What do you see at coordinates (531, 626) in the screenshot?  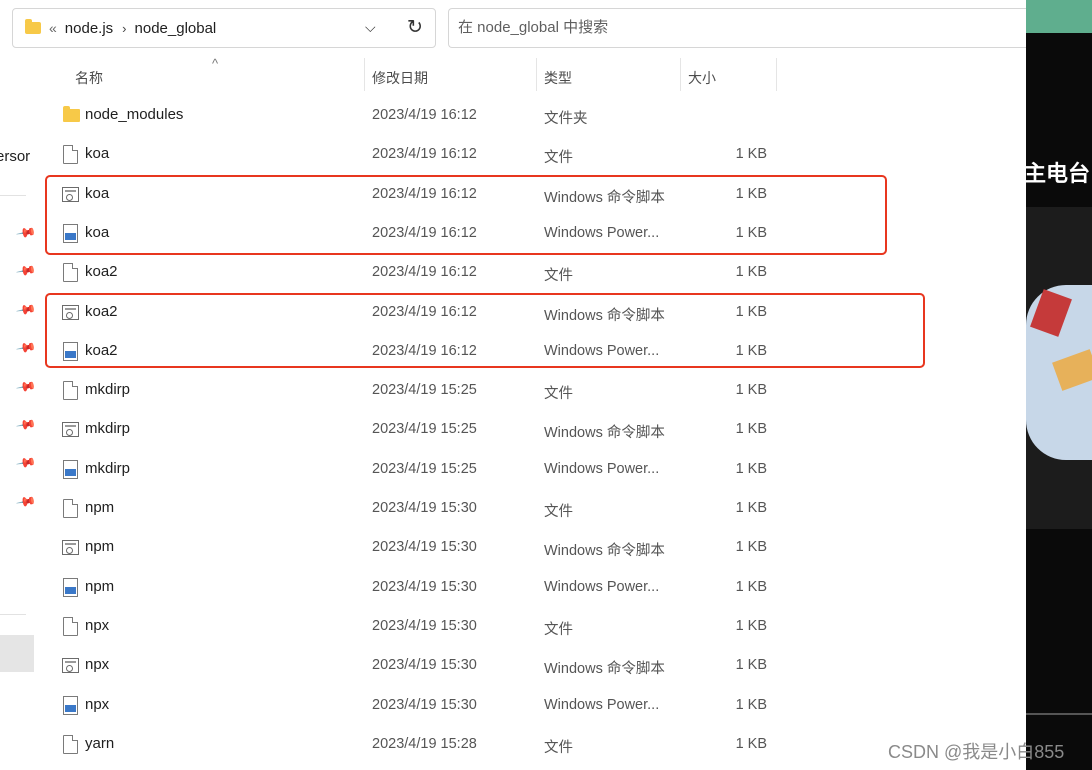 I see `table-row: npx 2023/4/19 15:30 文件 1 KB` at bounding box center [531, 626].